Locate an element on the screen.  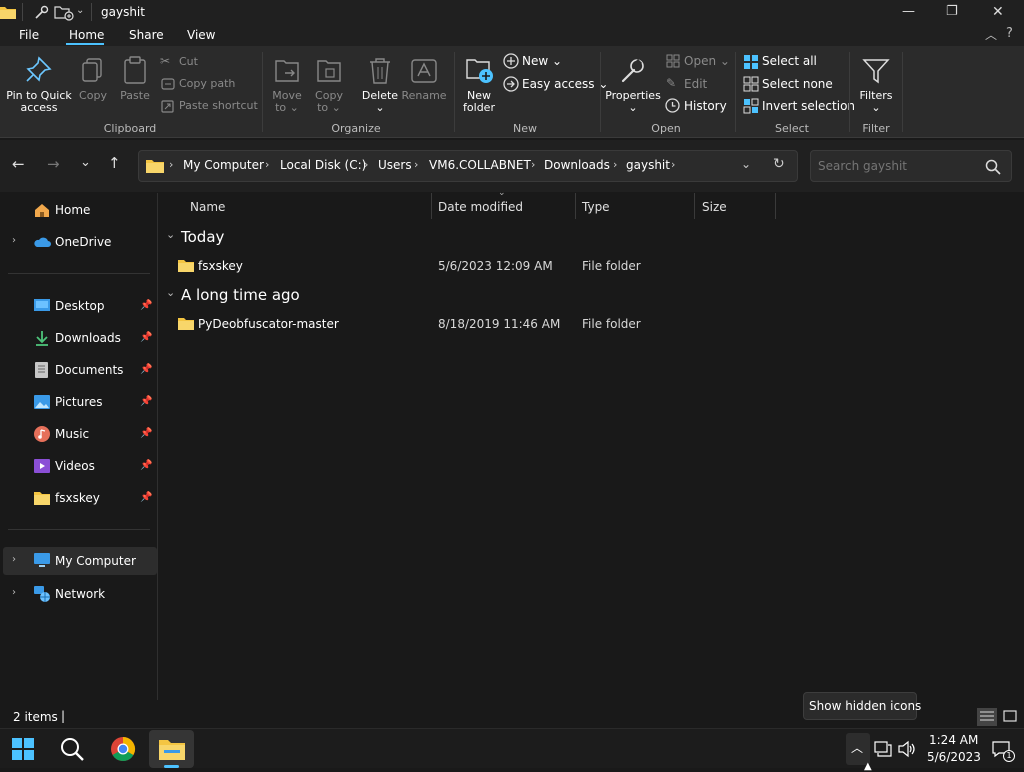
invert-selection-button: Invert selection is located at coordinates (808, 106).